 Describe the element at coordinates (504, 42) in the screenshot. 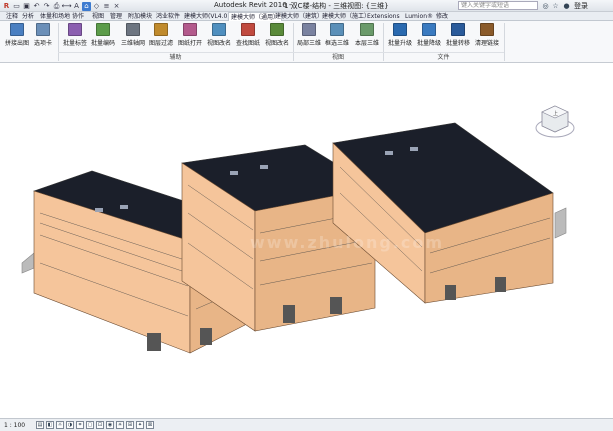

I see `panel-separator` at that location.